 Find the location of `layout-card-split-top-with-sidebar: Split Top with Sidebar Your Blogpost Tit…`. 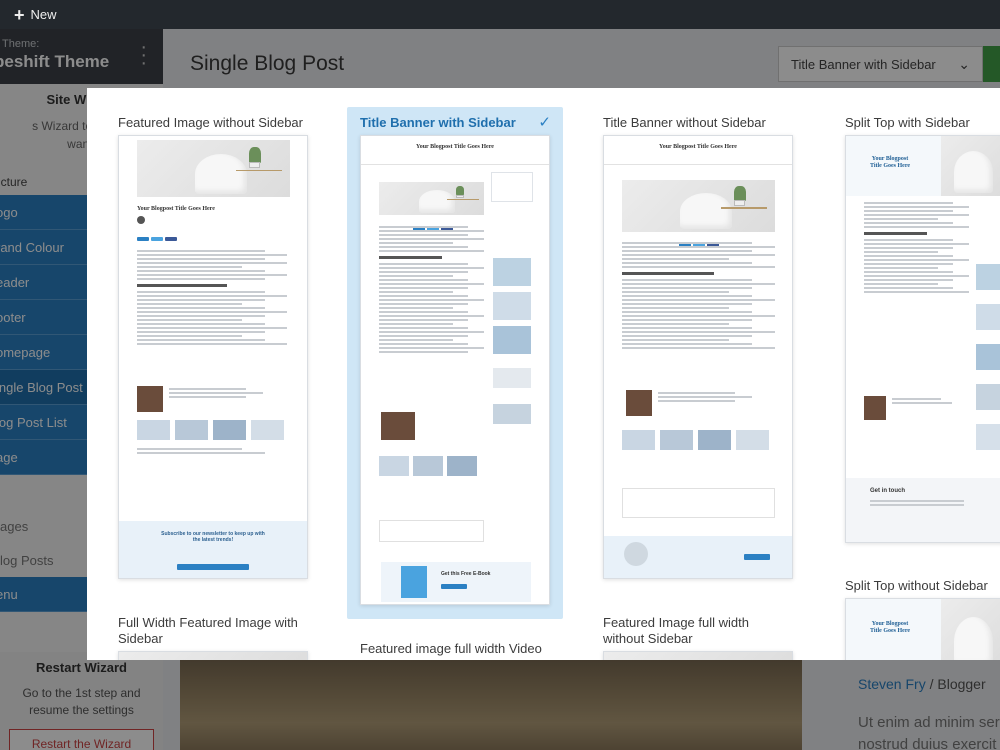

layout-card-split-top-with-sidebar: Split Top with Sidebar Your Blogpost Tit… is located at coordinates (922, 330).